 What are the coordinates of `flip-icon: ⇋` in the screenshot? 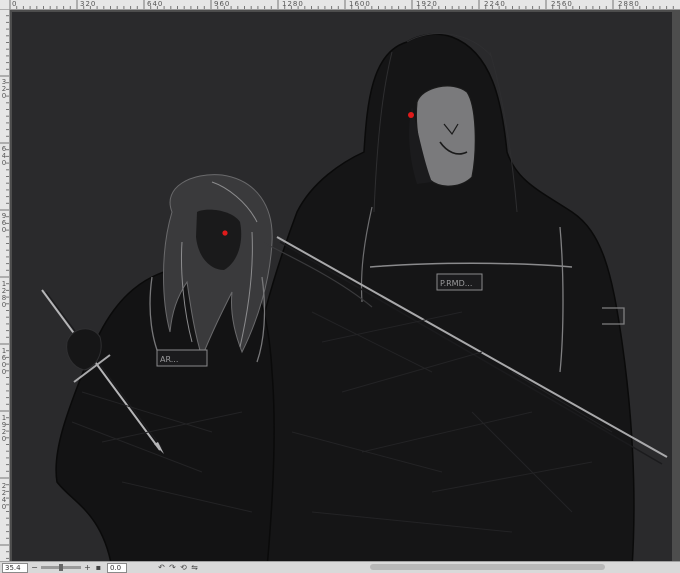 It's located at (194, 567).